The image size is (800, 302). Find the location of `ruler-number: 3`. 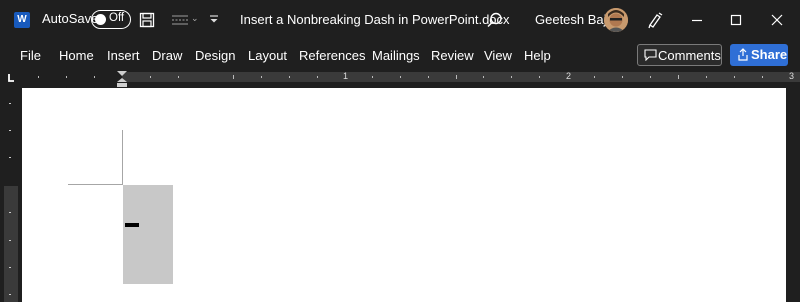

ruler-number: 3 is located at coordinates (792, 76).